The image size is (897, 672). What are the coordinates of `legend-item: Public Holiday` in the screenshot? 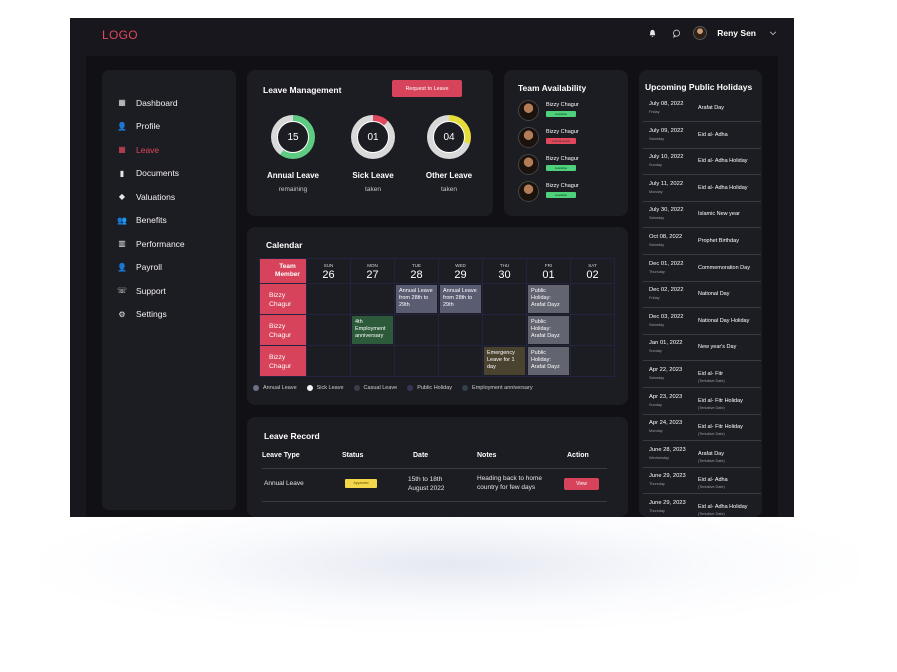 It's located at (429, 388).